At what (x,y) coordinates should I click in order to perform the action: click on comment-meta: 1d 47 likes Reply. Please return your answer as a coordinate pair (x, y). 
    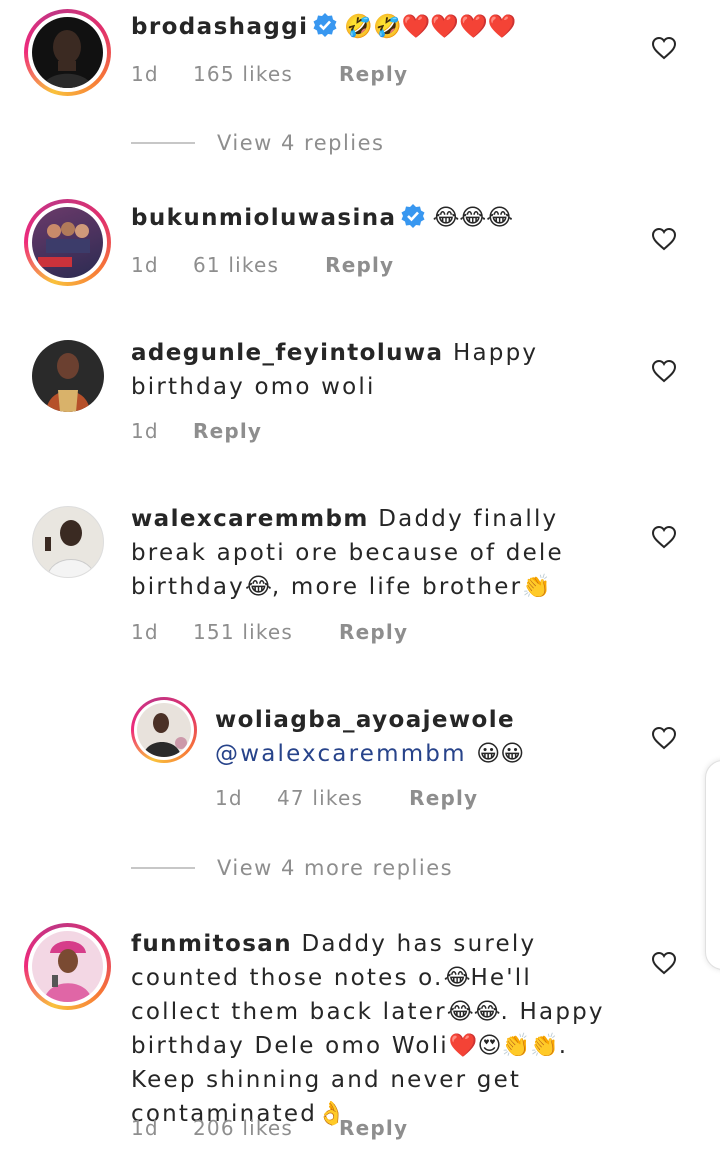
    Looking at the image, I should click on (346, 798).